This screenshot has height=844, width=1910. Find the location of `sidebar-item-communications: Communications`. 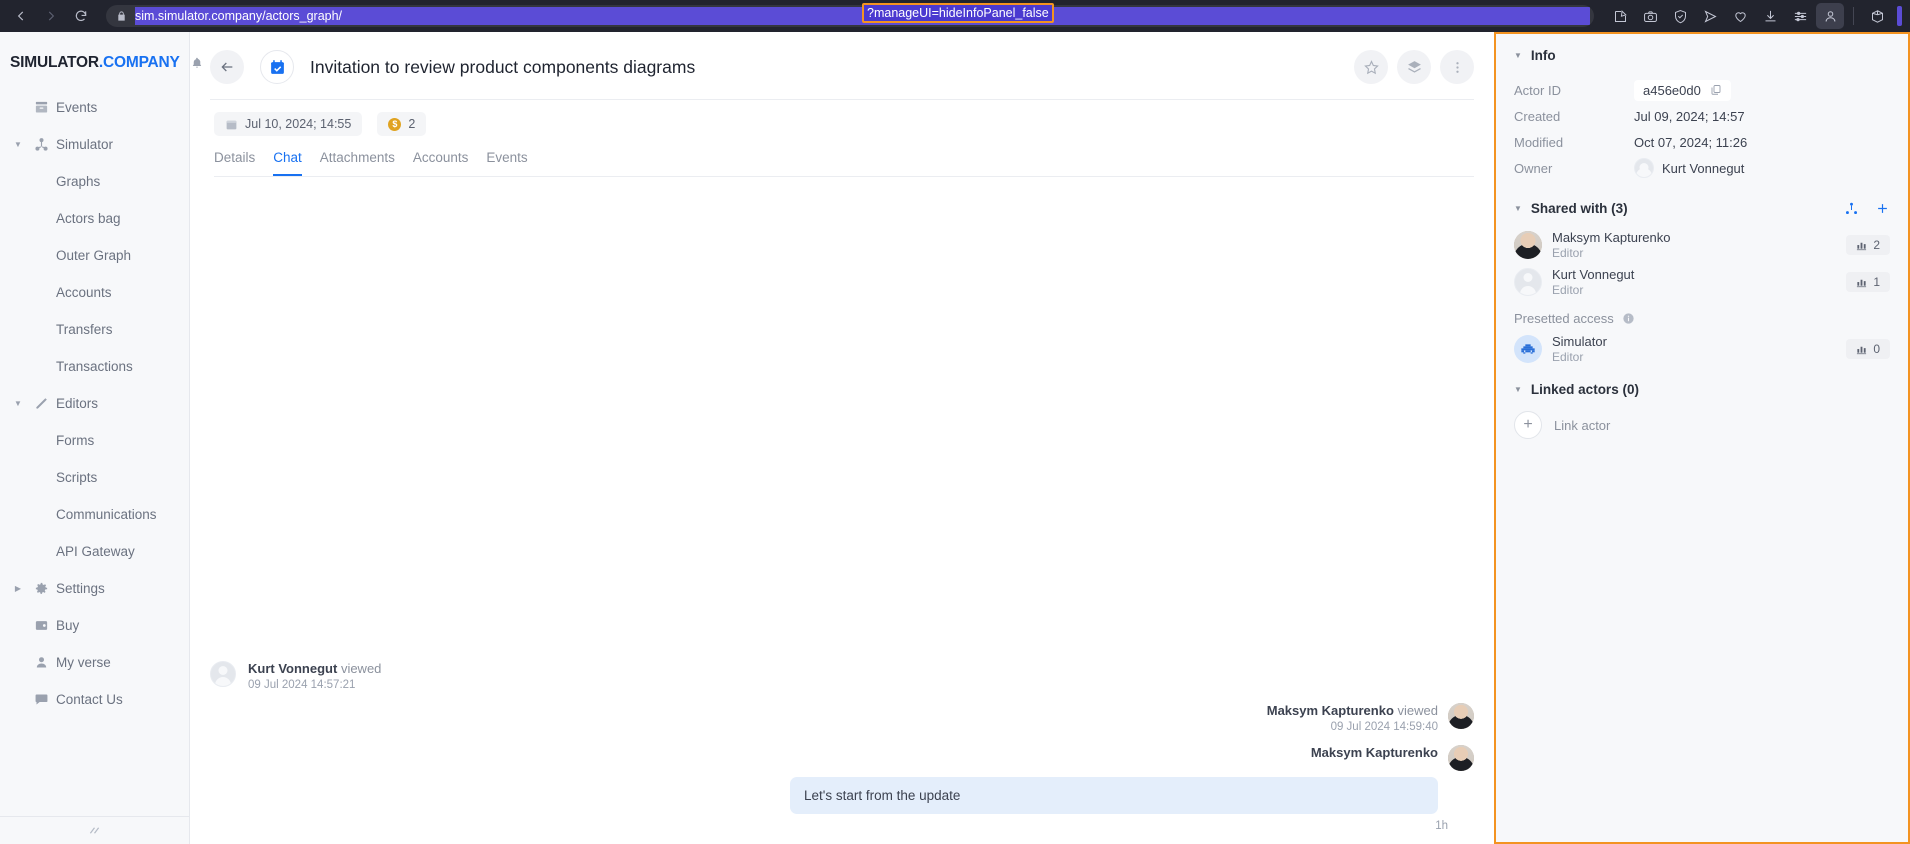

sidebar-item-communications: Communications is located at coordinates (94, 514).